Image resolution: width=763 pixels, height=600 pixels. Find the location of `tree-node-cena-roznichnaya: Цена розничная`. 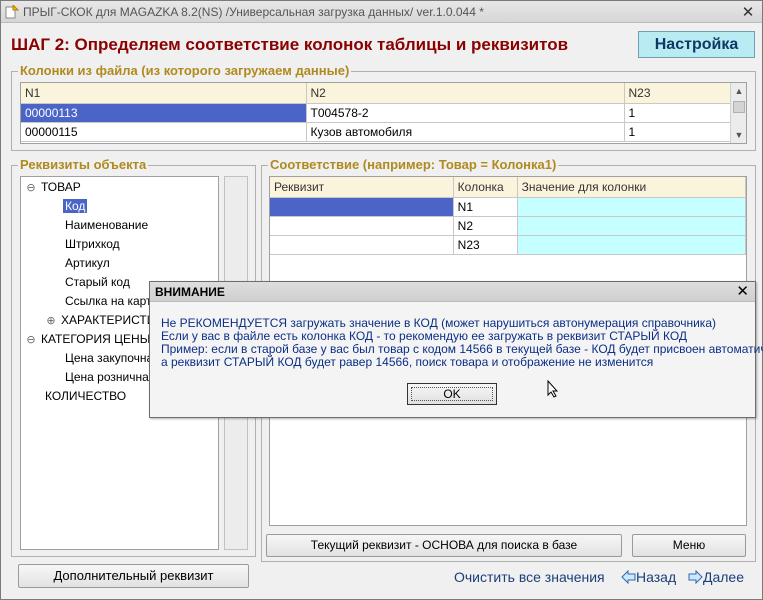

tree-node-cena-roznichnaya: Цена розничная is located at coordinates (110, 377).